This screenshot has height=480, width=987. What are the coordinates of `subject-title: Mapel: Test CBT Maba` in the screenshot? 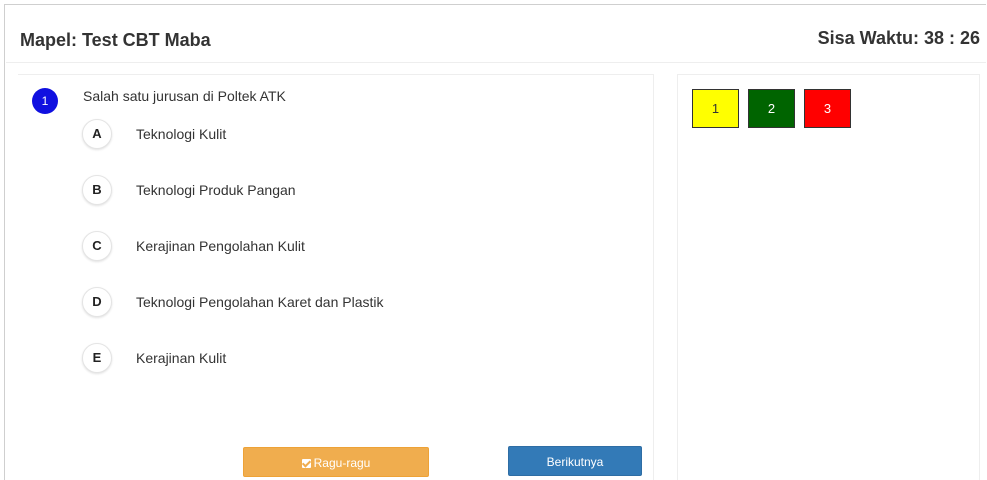 It's located at (115, 40).